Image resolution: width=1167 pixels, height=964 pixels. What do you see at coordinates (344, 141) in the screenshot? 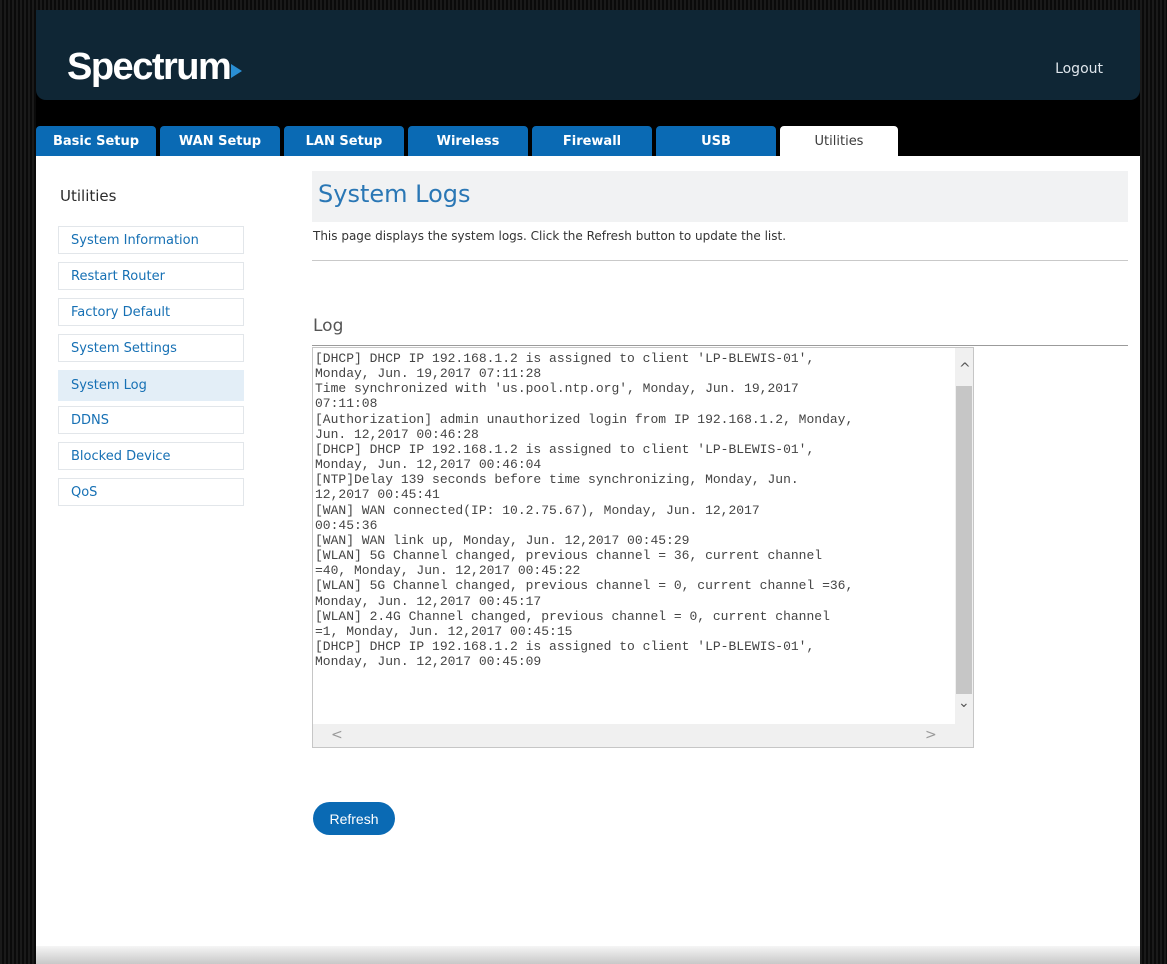
I see `tab-lan-setup: LAN Setup` at bounding box center [344, 141].